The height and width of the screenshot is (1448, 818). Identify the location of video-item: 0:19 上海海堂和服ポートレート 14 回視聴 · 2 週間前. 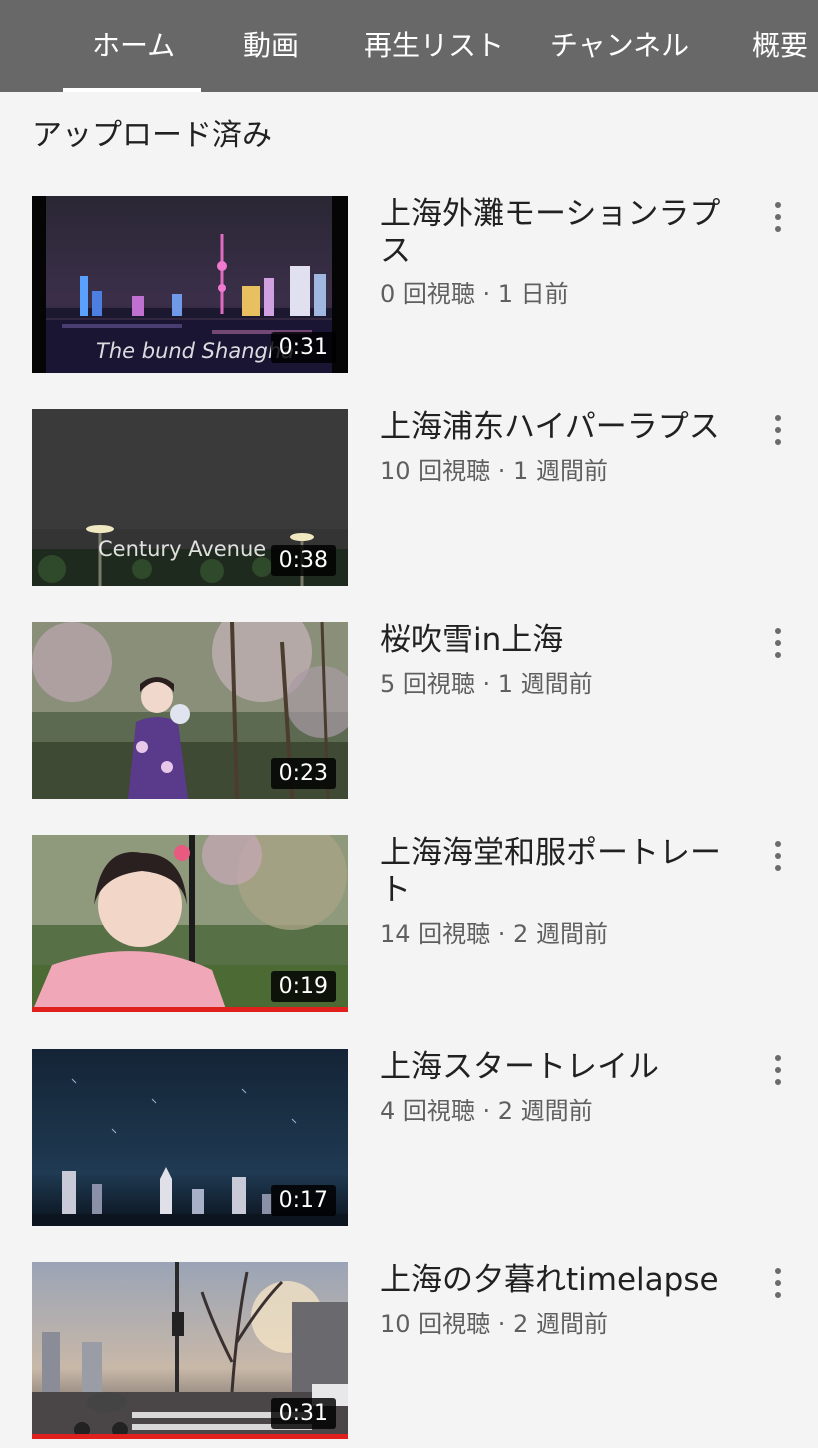
(409, 924).